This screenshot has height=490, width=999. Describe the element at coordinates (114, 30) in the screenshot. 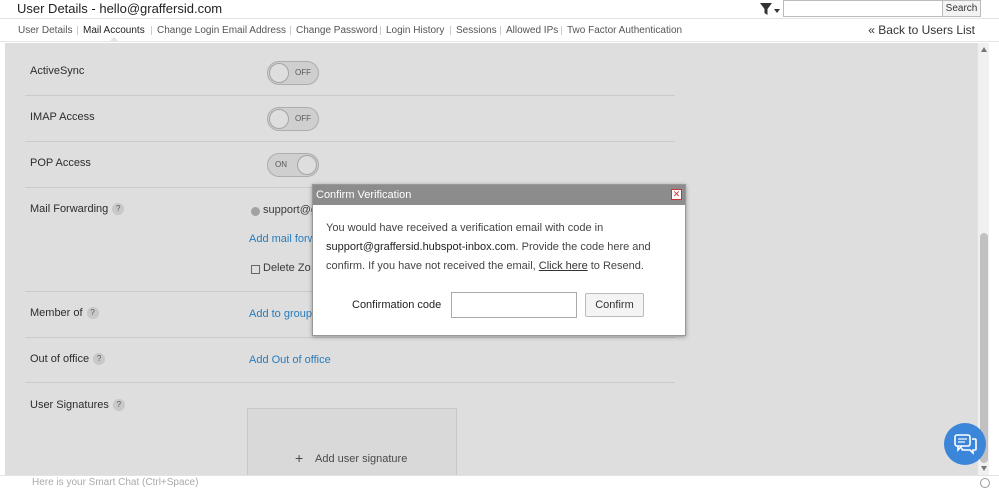

I see `tab-mail-accounts: Mail Accounts` at that location.